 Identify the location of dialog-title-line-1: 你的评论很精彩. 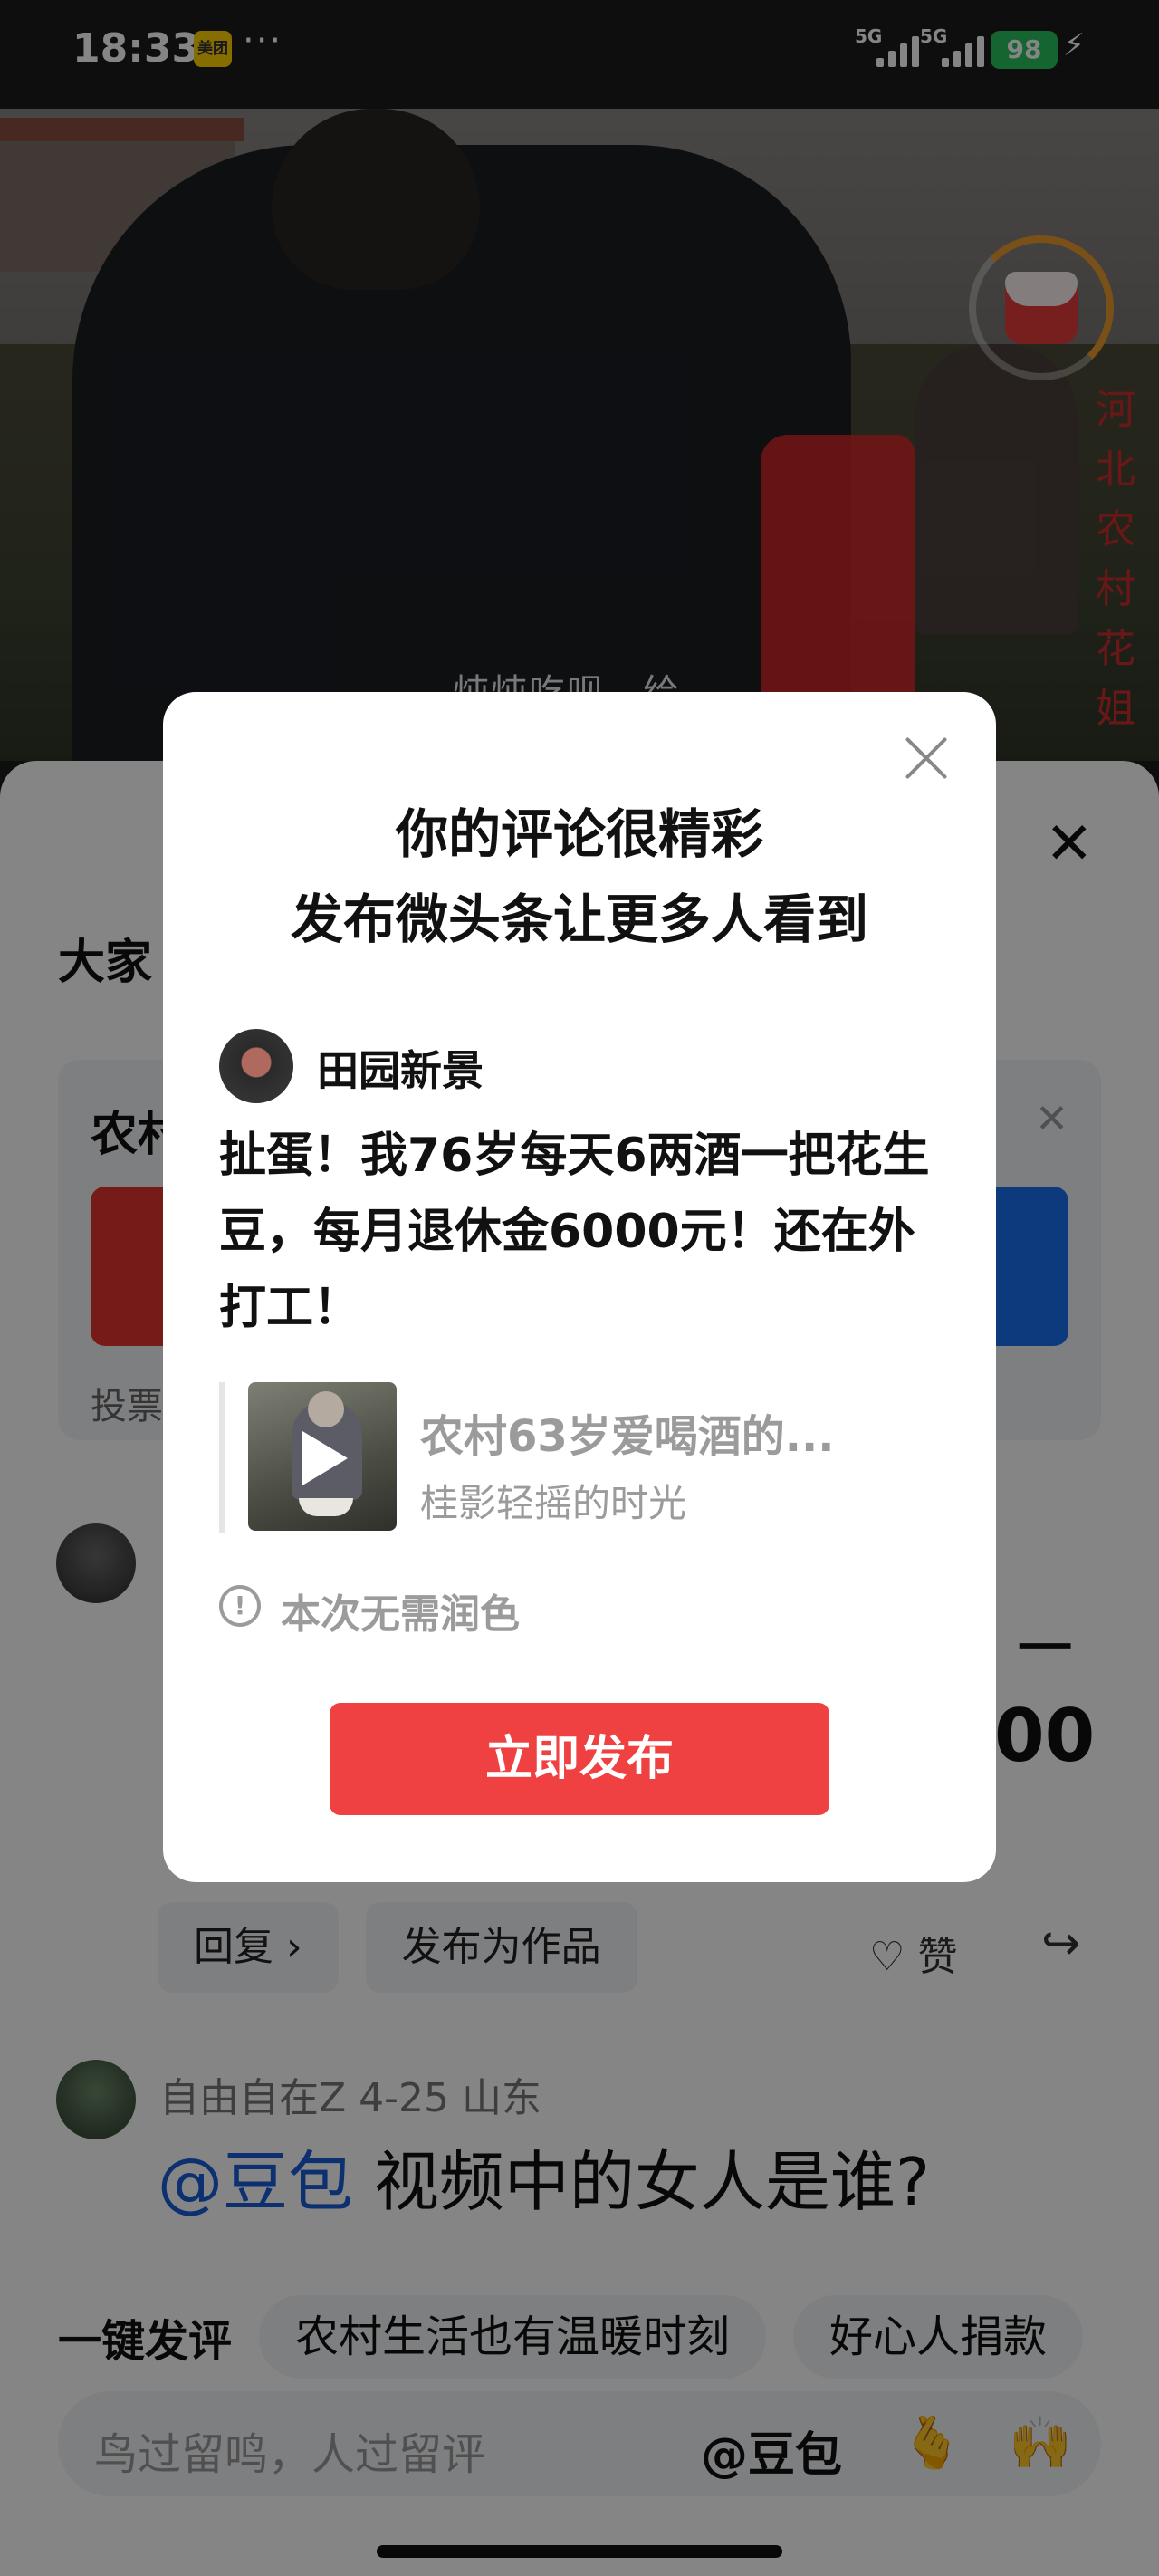
(579, 834).